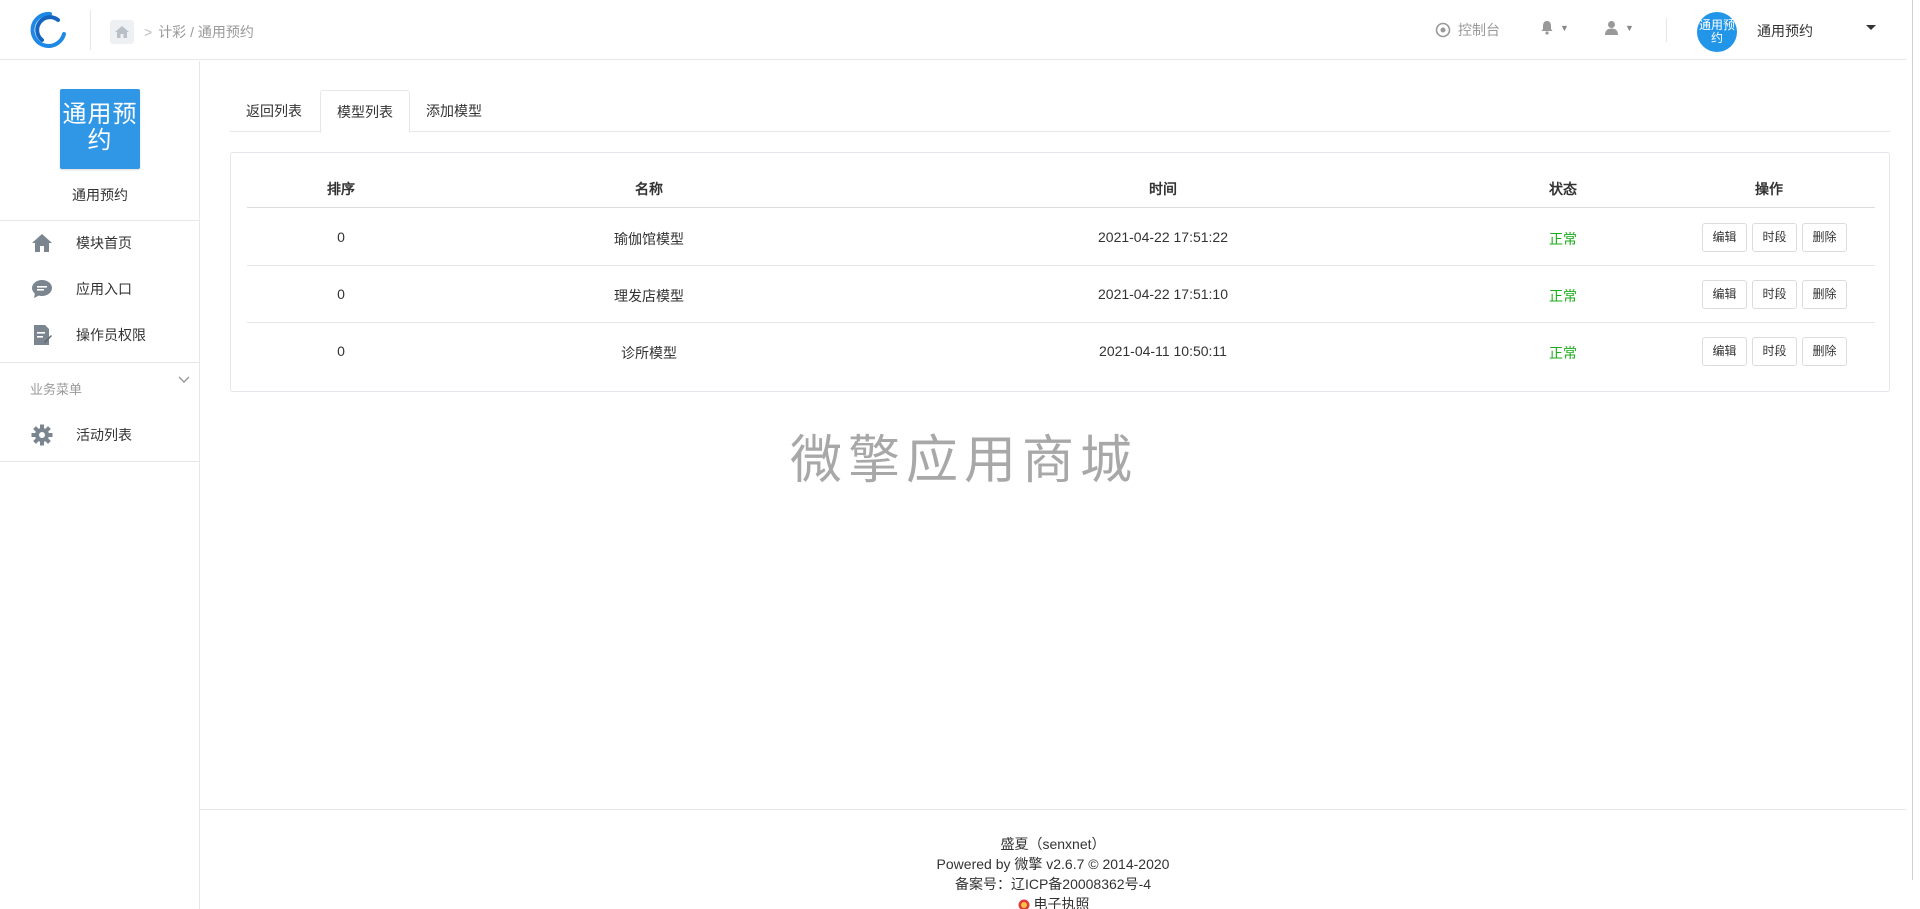 This screenshot has width=1920, height=909. I want to click on chat-icon, so click(42, 289).